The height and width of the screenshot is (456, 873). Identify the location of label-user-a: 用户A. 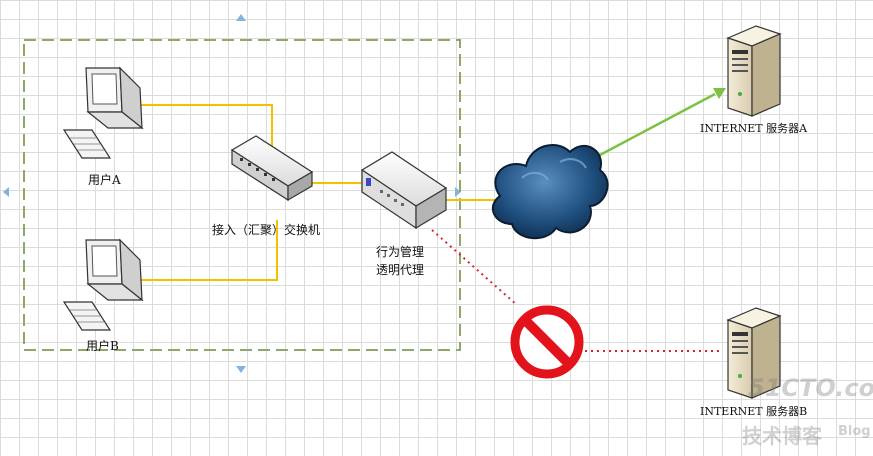
(104, 180).